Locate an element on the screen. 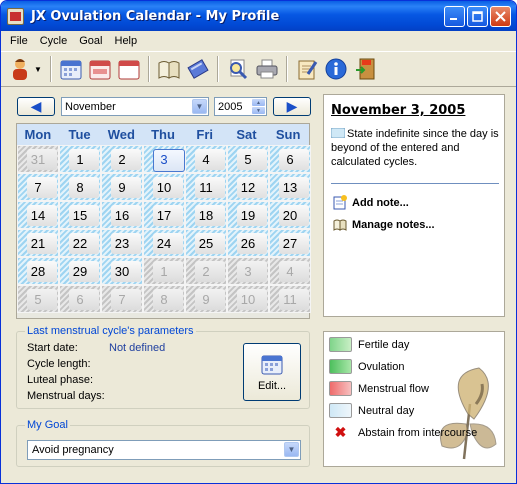 This screenshot has width=517, height=484. title-bar: JX Ovulation Calendar - My Profile is located at coordinates (258, 16).